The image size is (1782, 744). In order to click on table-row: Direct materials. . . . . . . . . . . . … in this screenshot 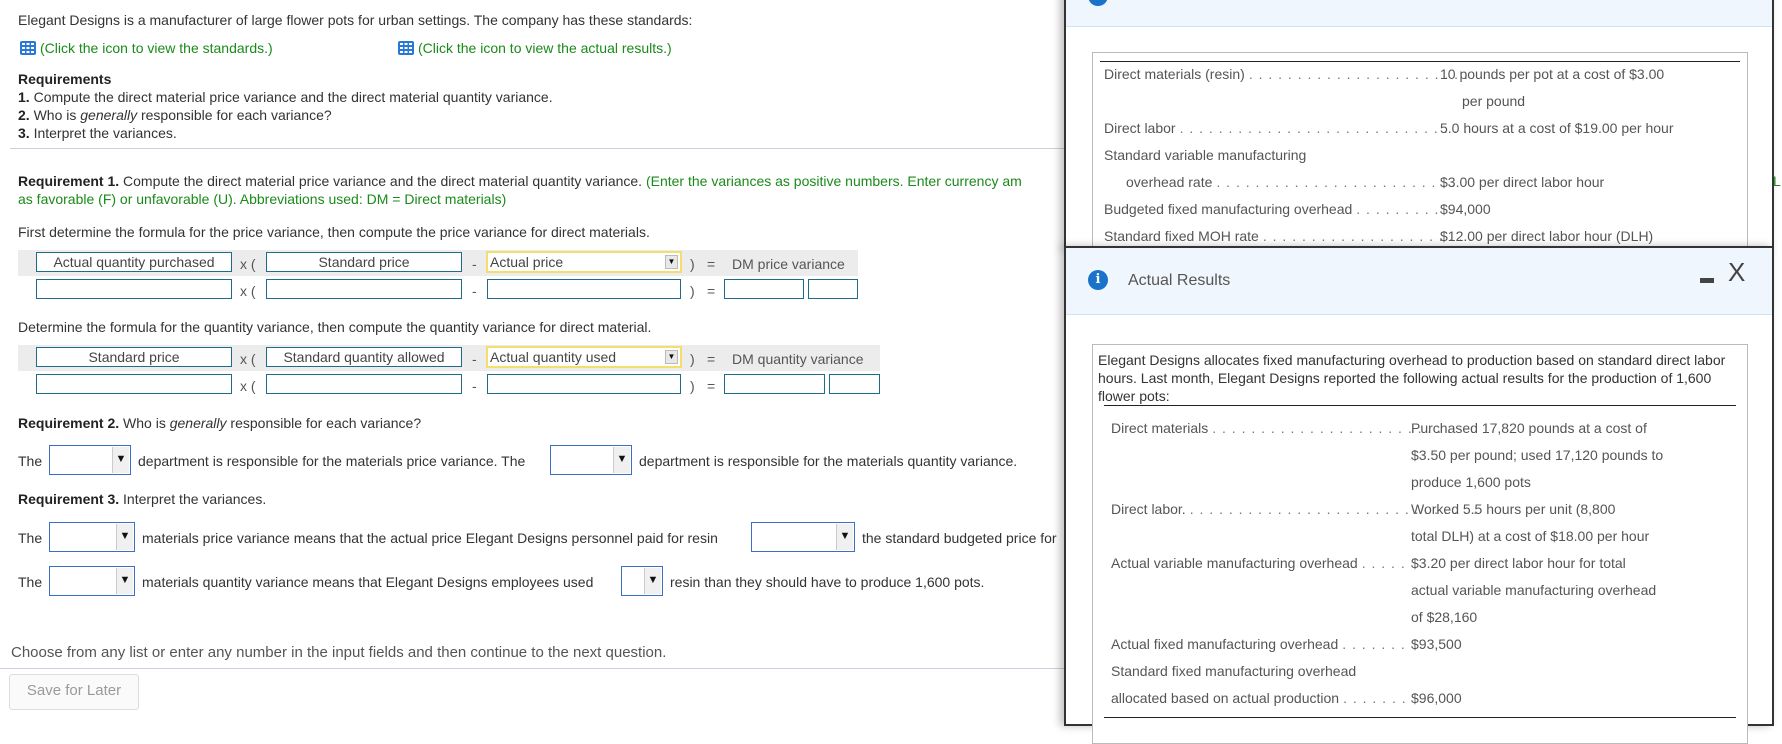, I will do `click(1281, 428)`.